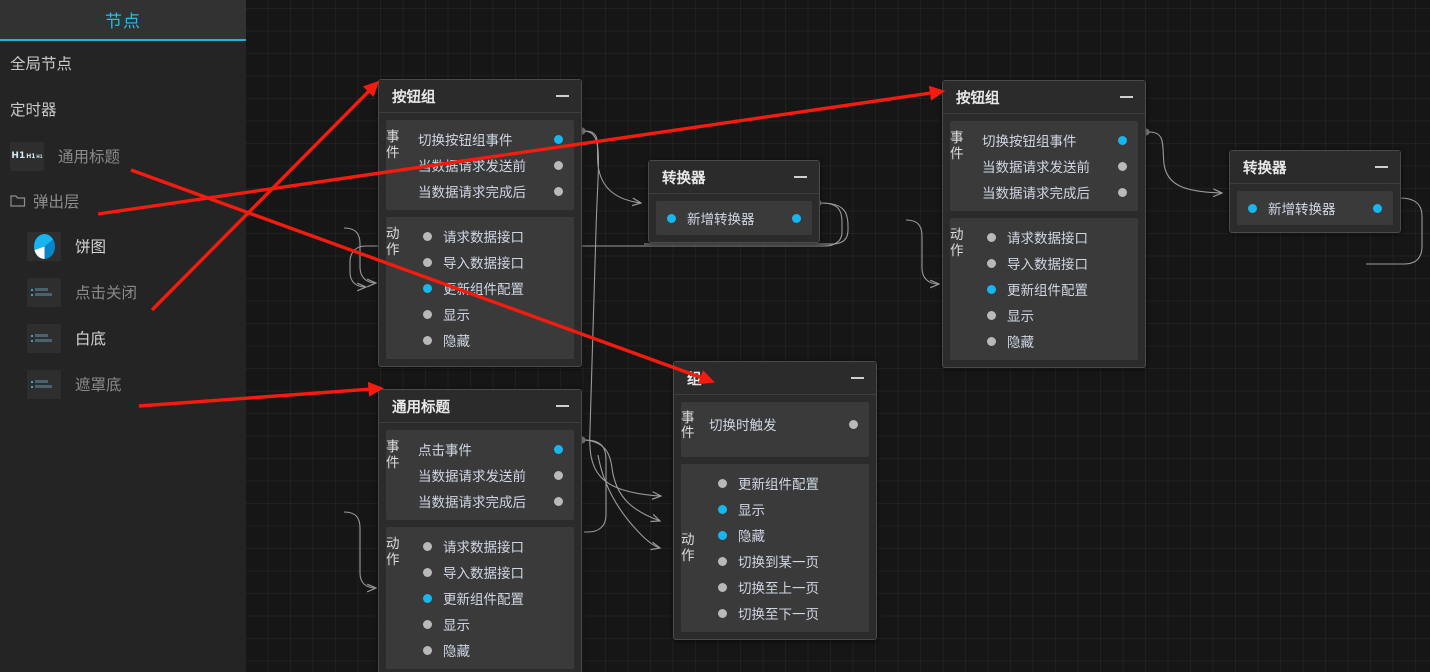  I want to click on node-actions-section: 动作 更新组件配置 显示 隐藏 切换到某一页 切换至上一页 切换至下一页, so click(775, 548).